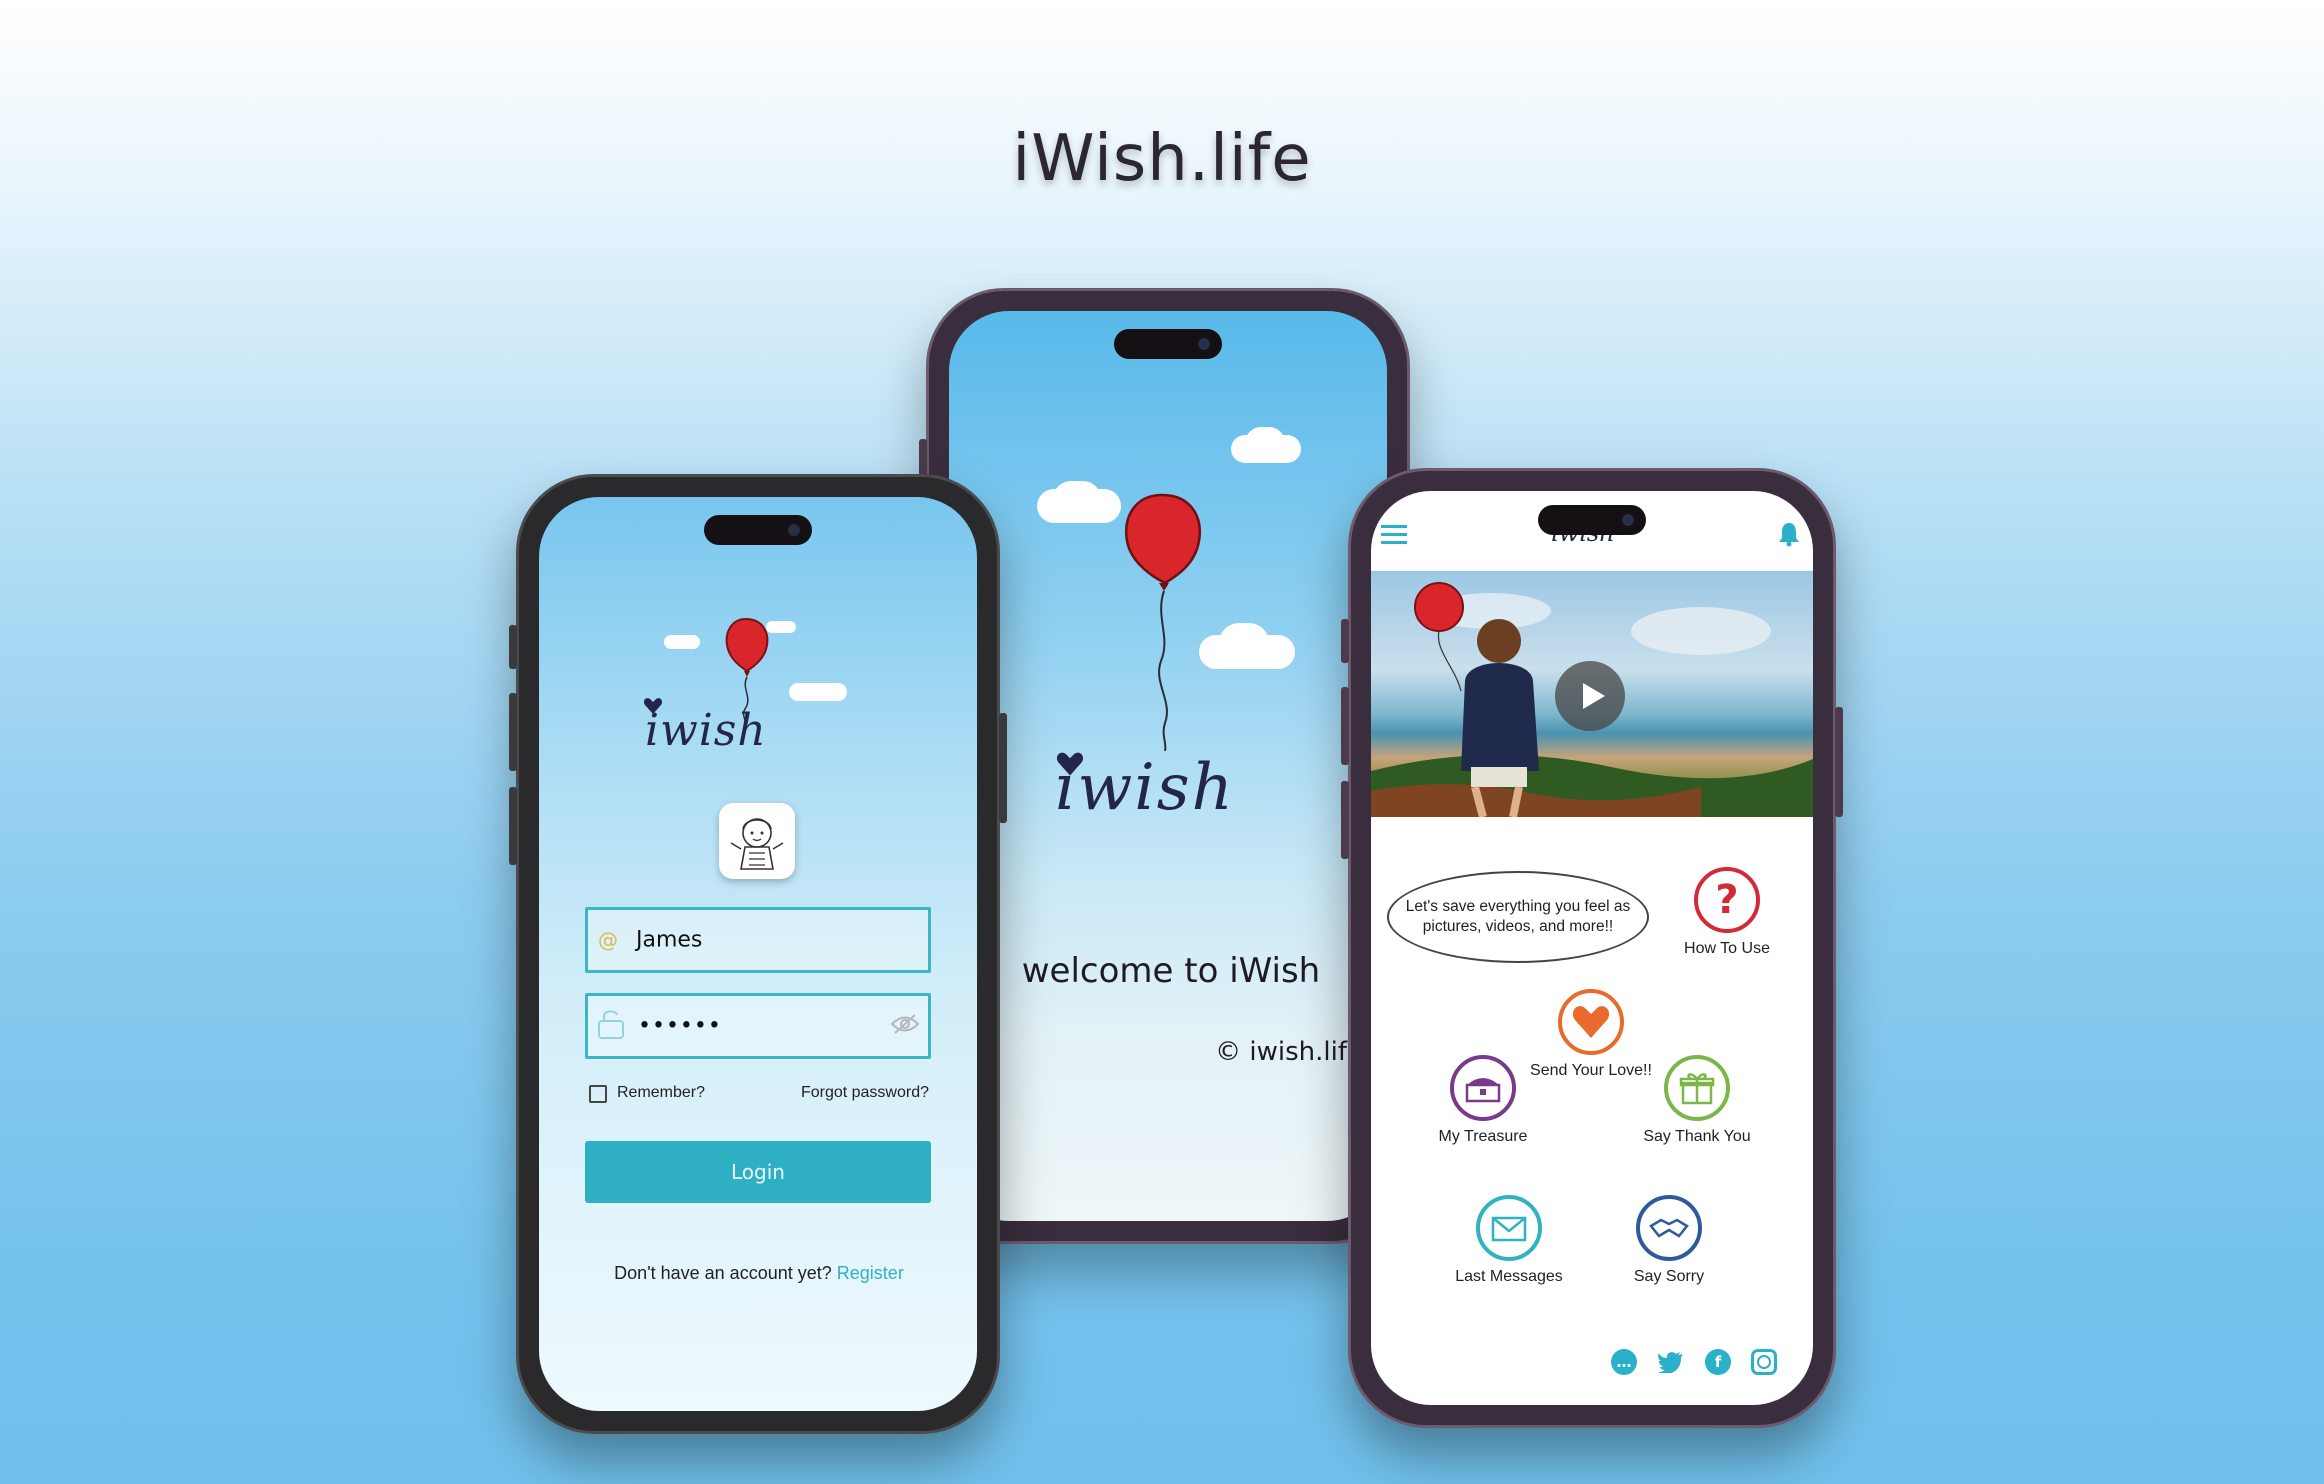  I want to click on forgot-password-link: Forgot password?, so click(865, 1093).